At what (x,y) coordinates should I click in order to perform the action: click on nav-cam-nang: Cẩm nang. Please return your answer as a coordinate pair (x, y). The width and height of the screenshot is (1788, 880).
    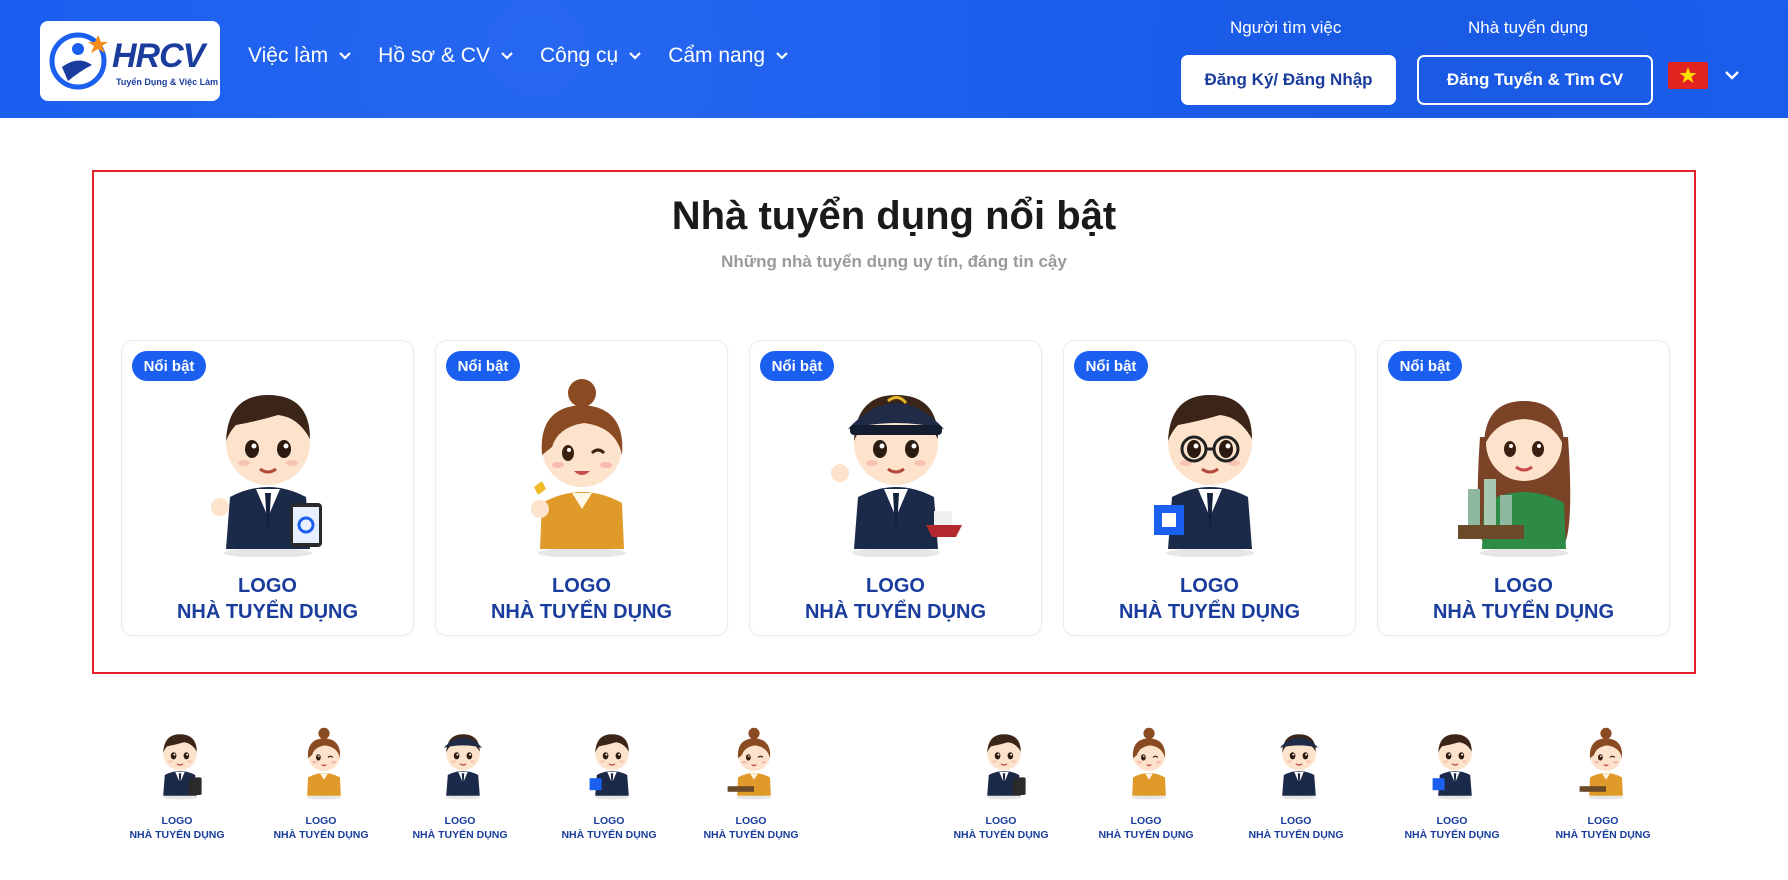
    Looking at the image, I should click on (728, 56).